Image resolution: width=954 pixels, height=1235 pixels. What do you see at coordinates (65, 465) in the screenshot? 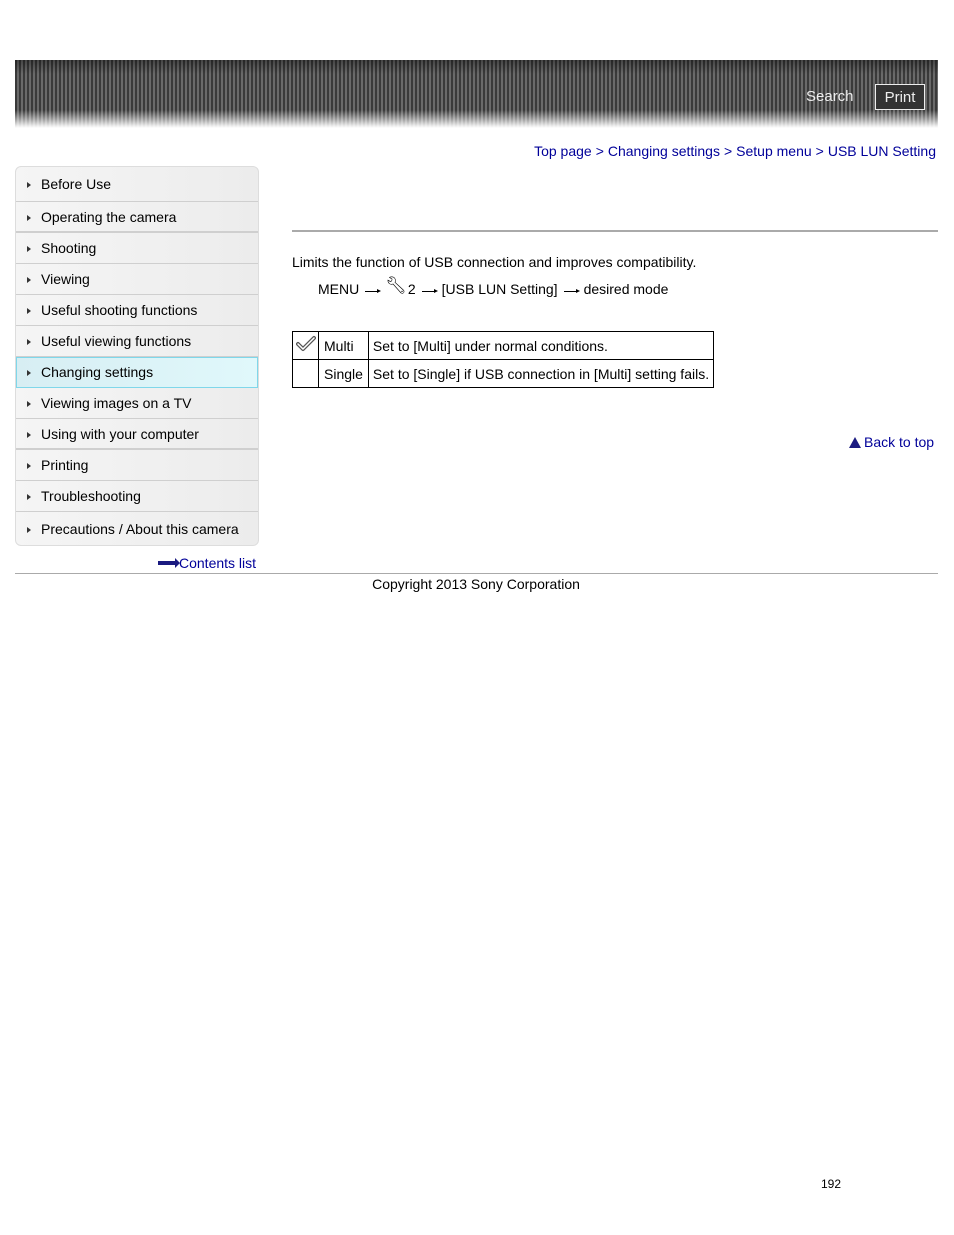
I see `sidebar-item-label: Printing` at bounding box center [65, 465].